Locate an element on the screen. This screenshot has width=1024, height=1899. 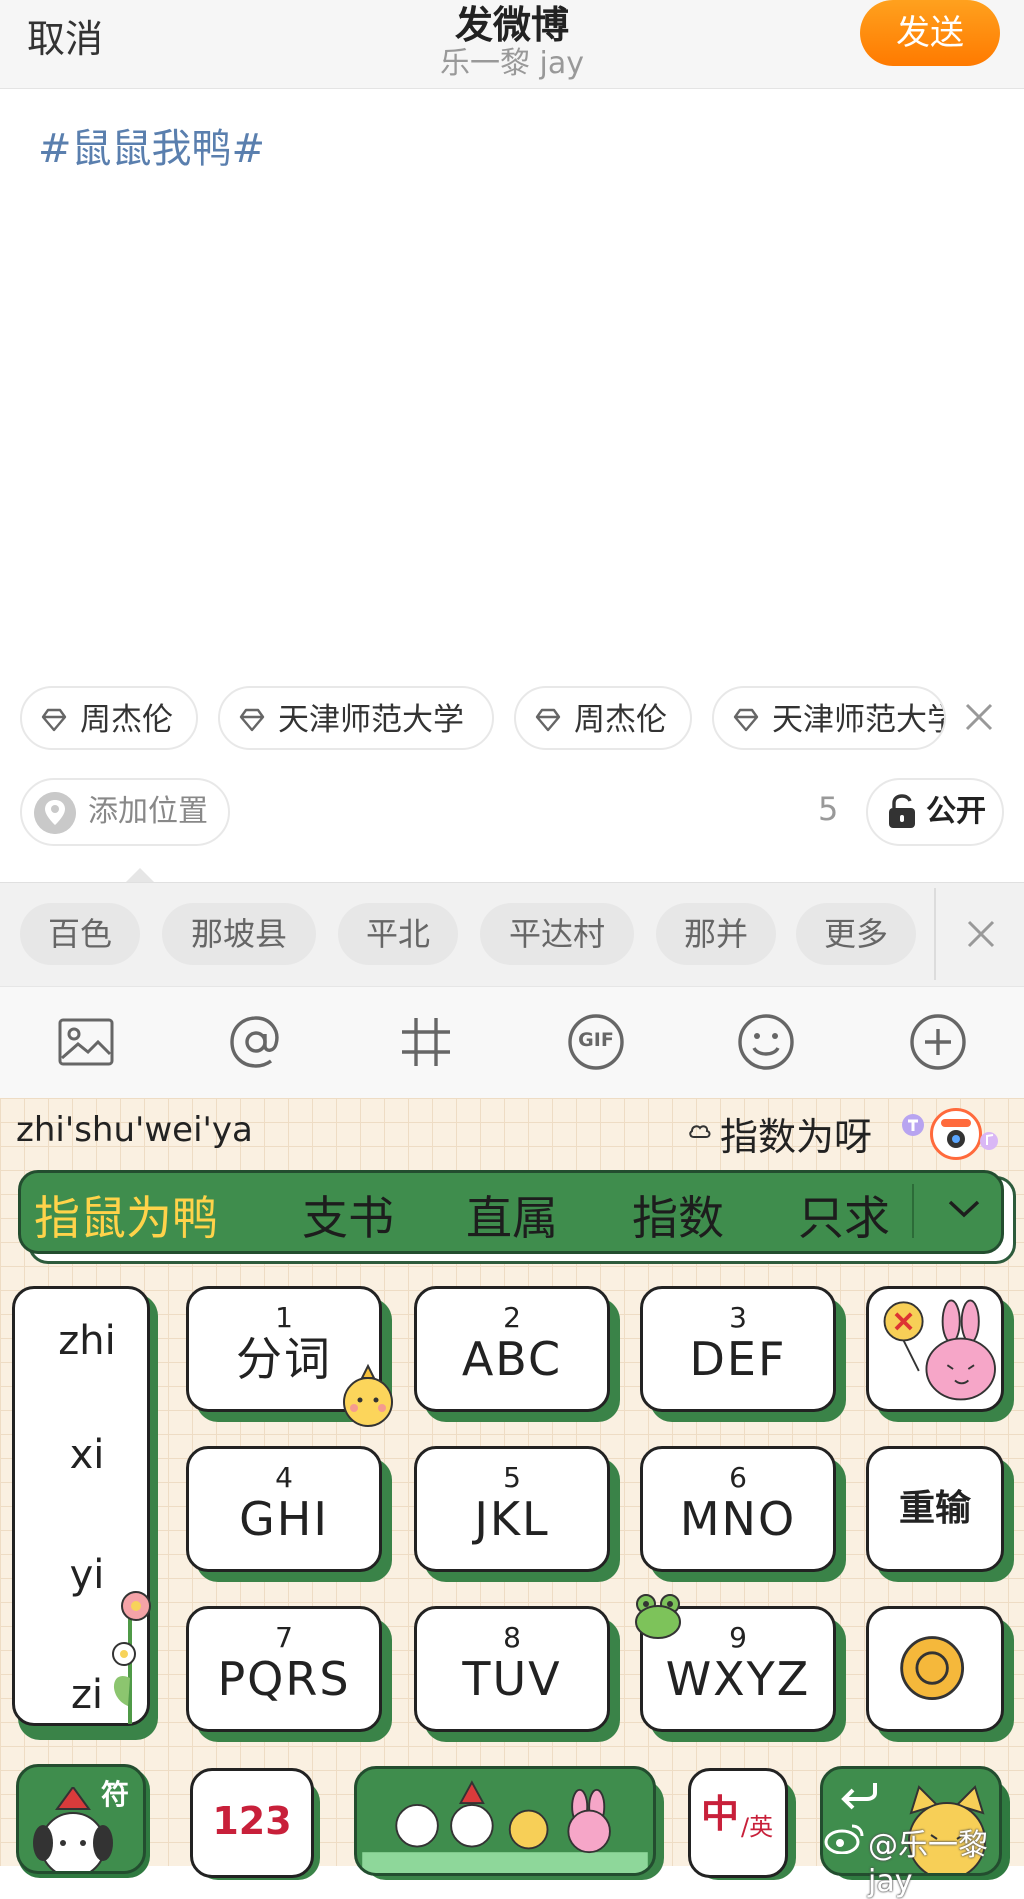
delete-key is located at coordinates (935, 1349).